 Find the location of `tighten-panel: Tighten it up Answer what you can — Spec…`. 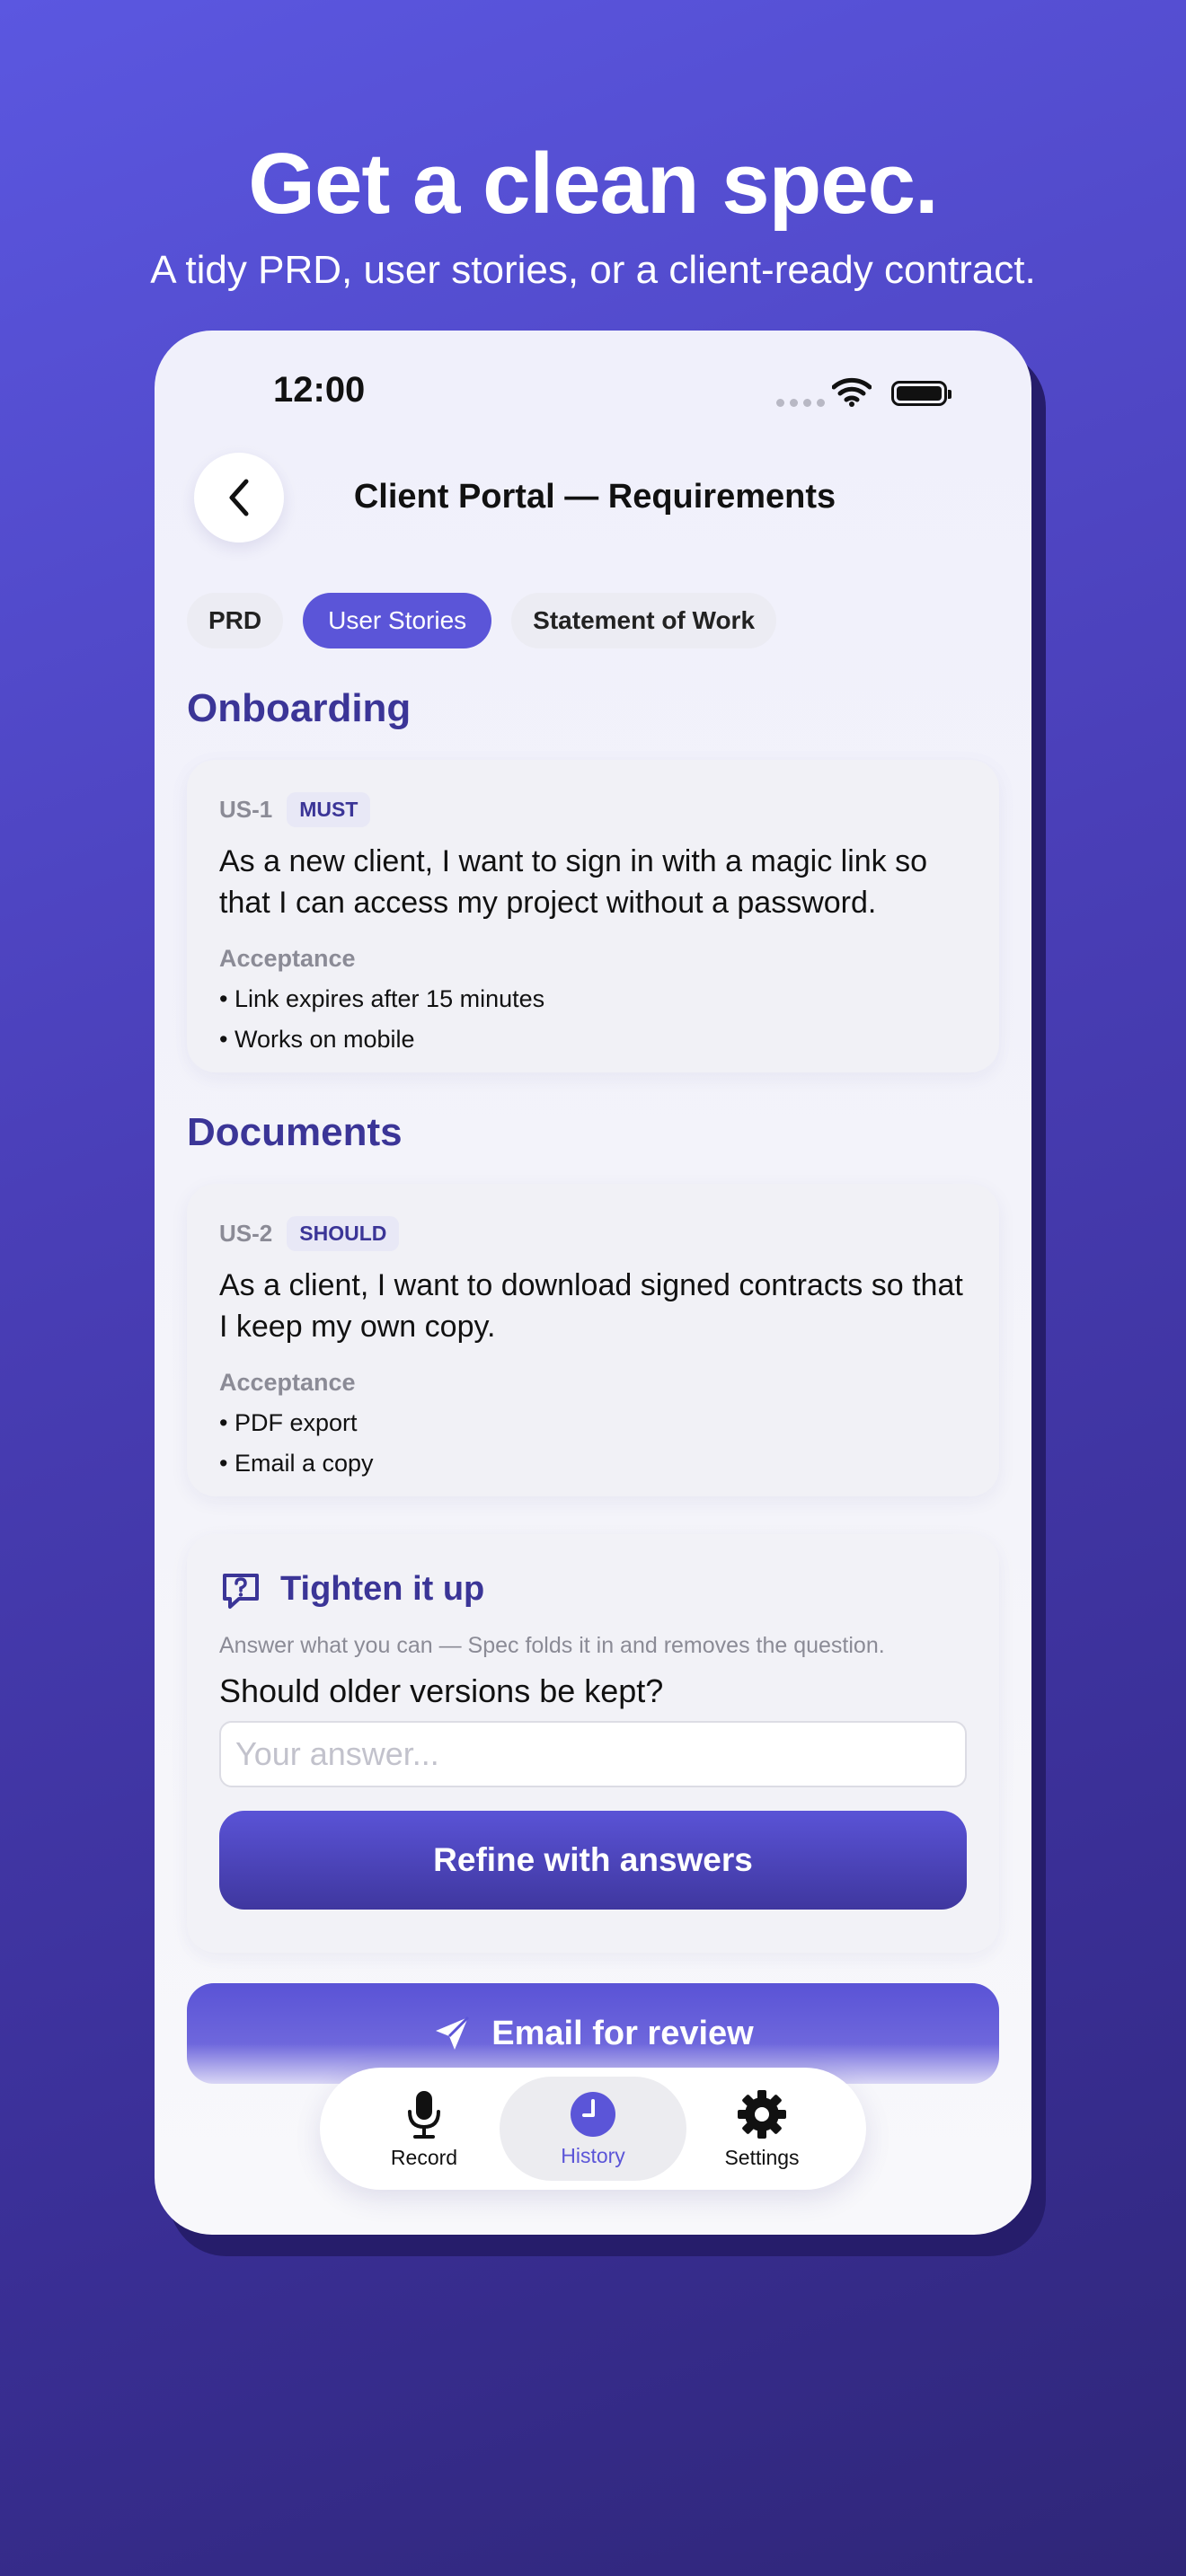

tighten-panel: Tighten it up Answer what you can — Spec… is located at coordinates (593, 1743).